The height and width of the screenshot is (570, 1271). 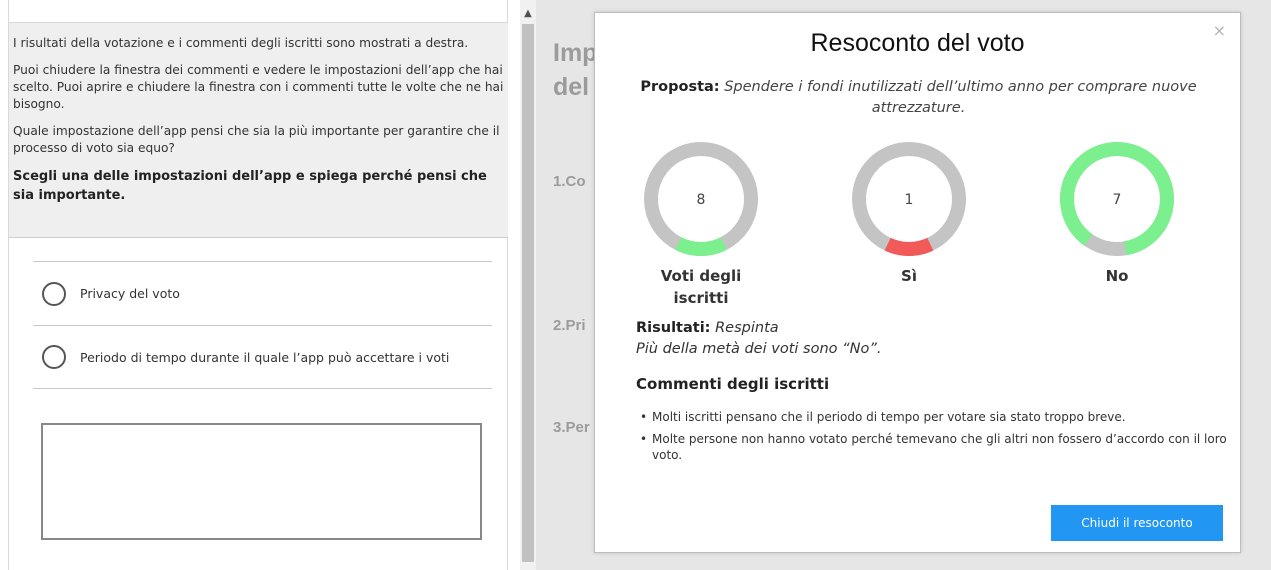 I want to click on scroll-up-icon: ▲, so click(x=528, y=14).